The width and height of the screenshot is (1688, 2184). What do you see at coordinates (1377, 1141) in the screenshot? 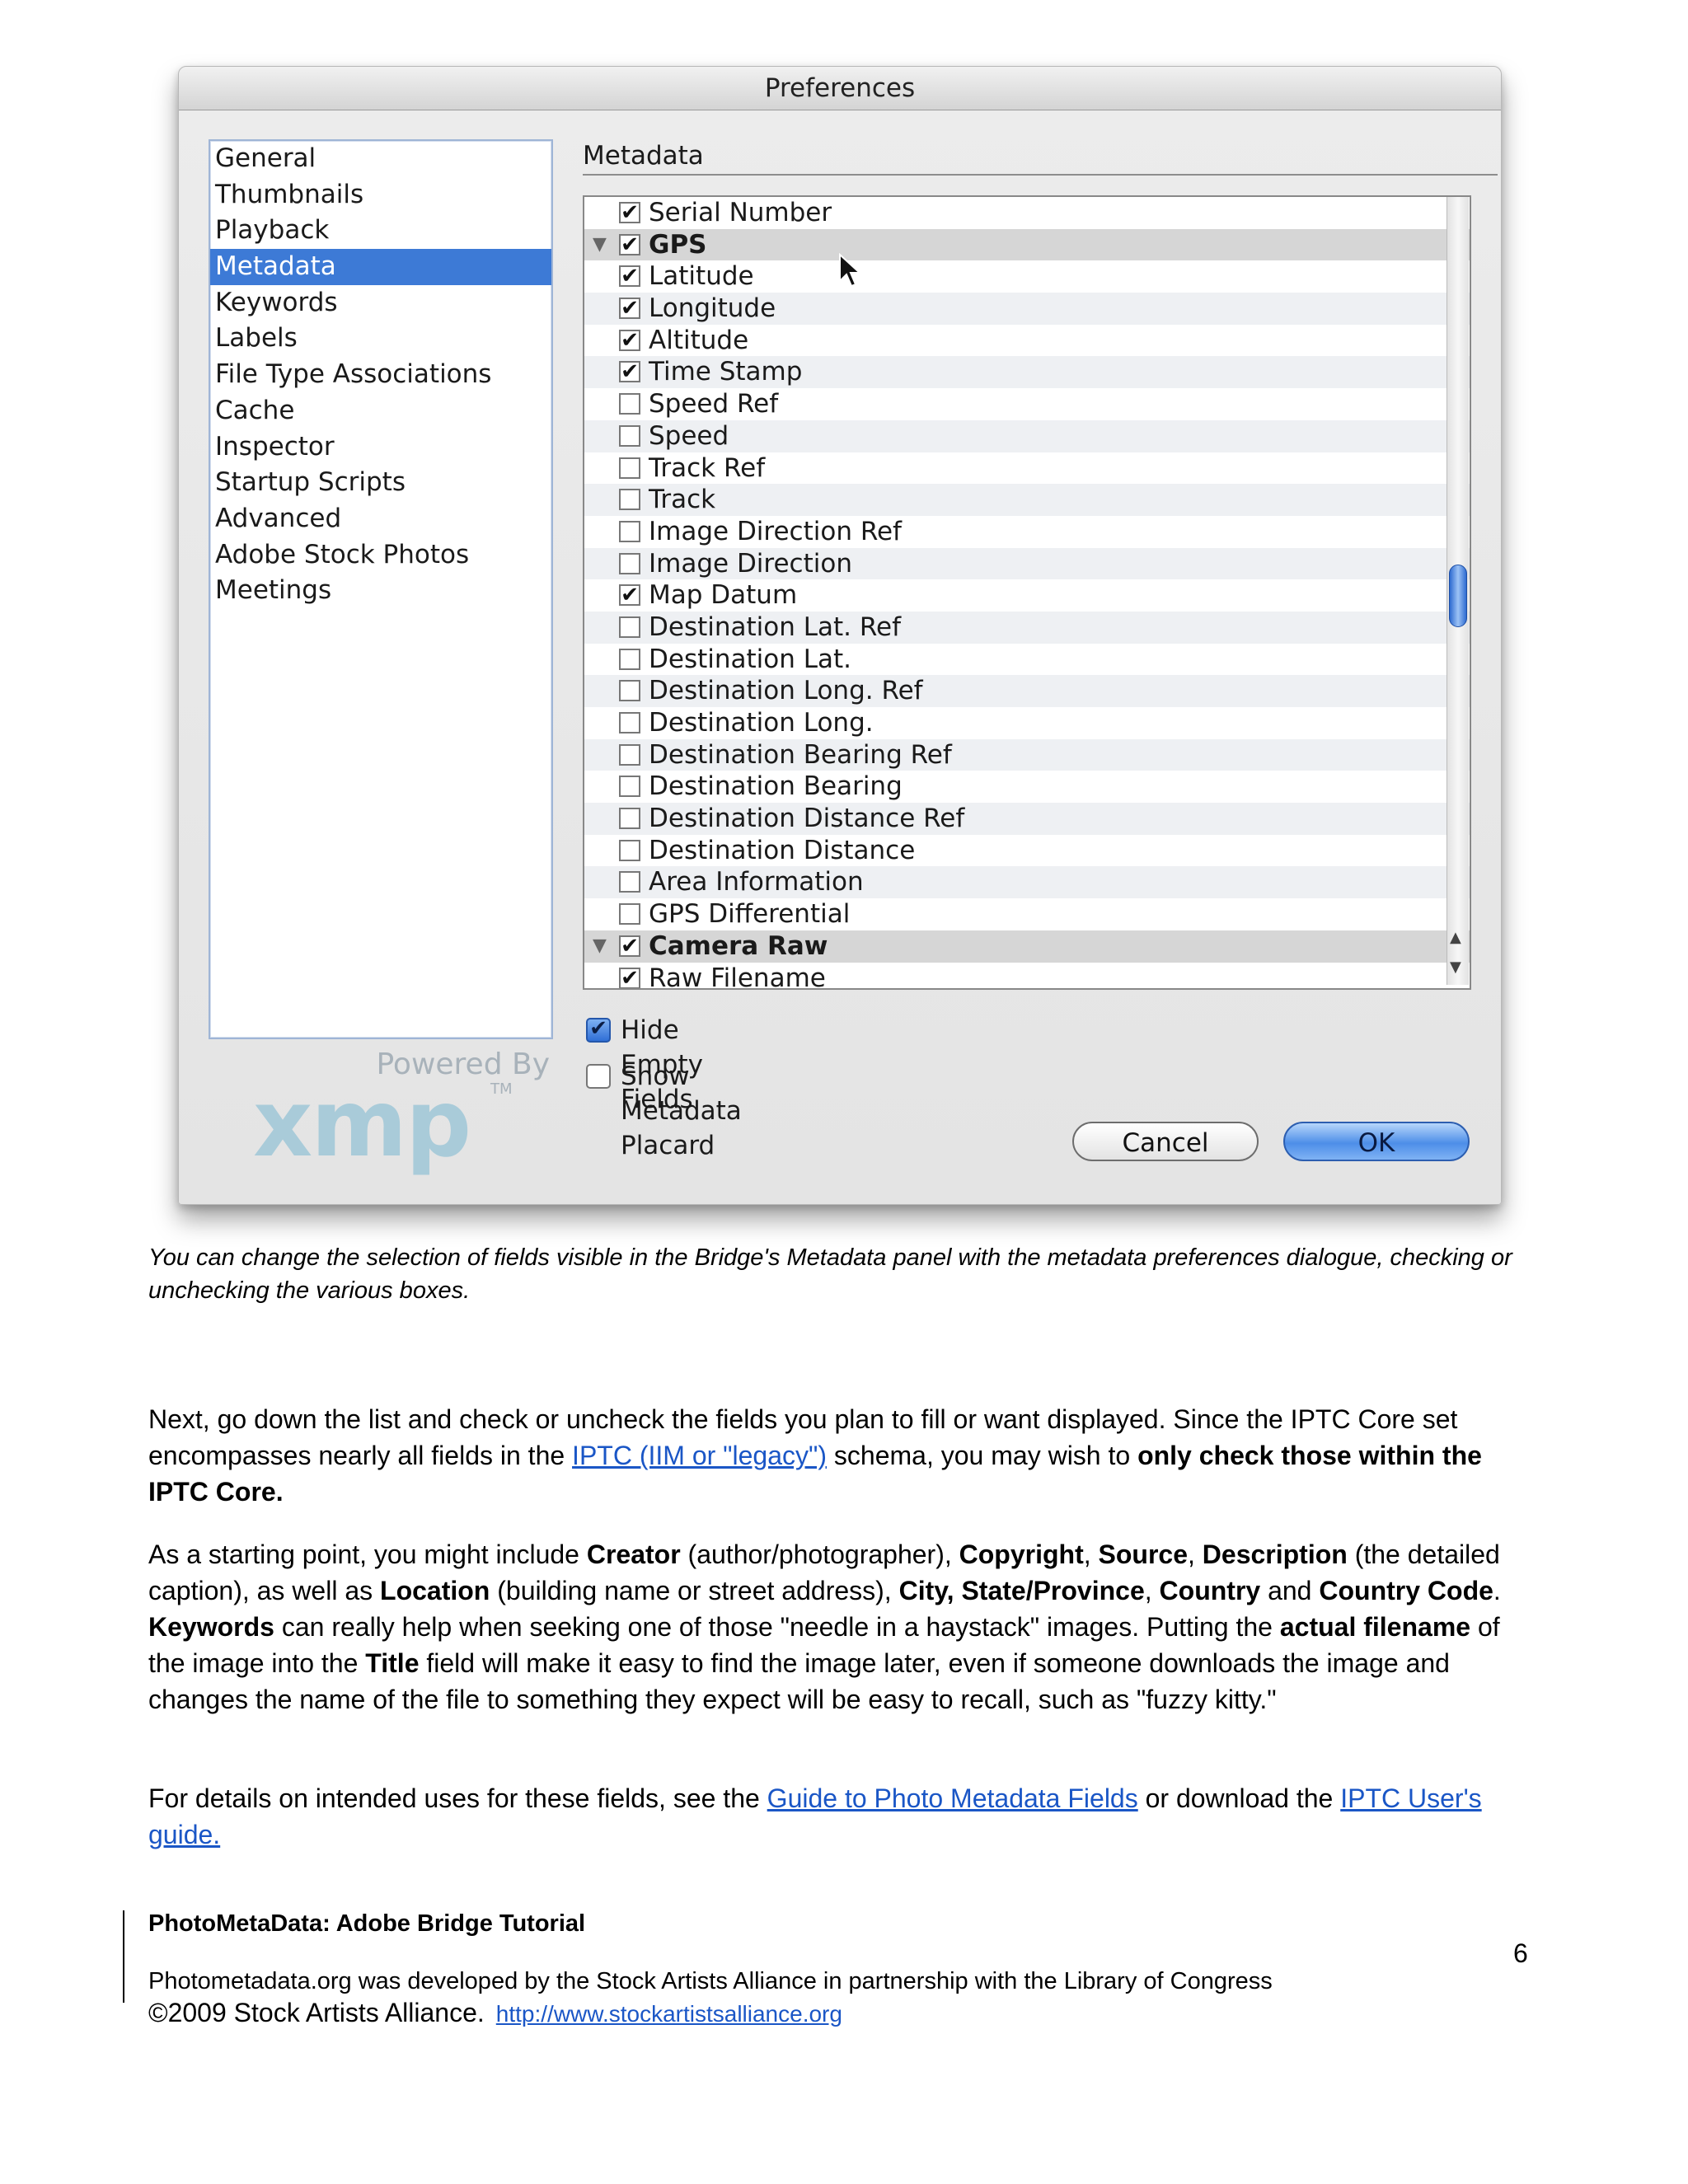
I see `ok-button: OK` at bounding box center [1377, 1141].